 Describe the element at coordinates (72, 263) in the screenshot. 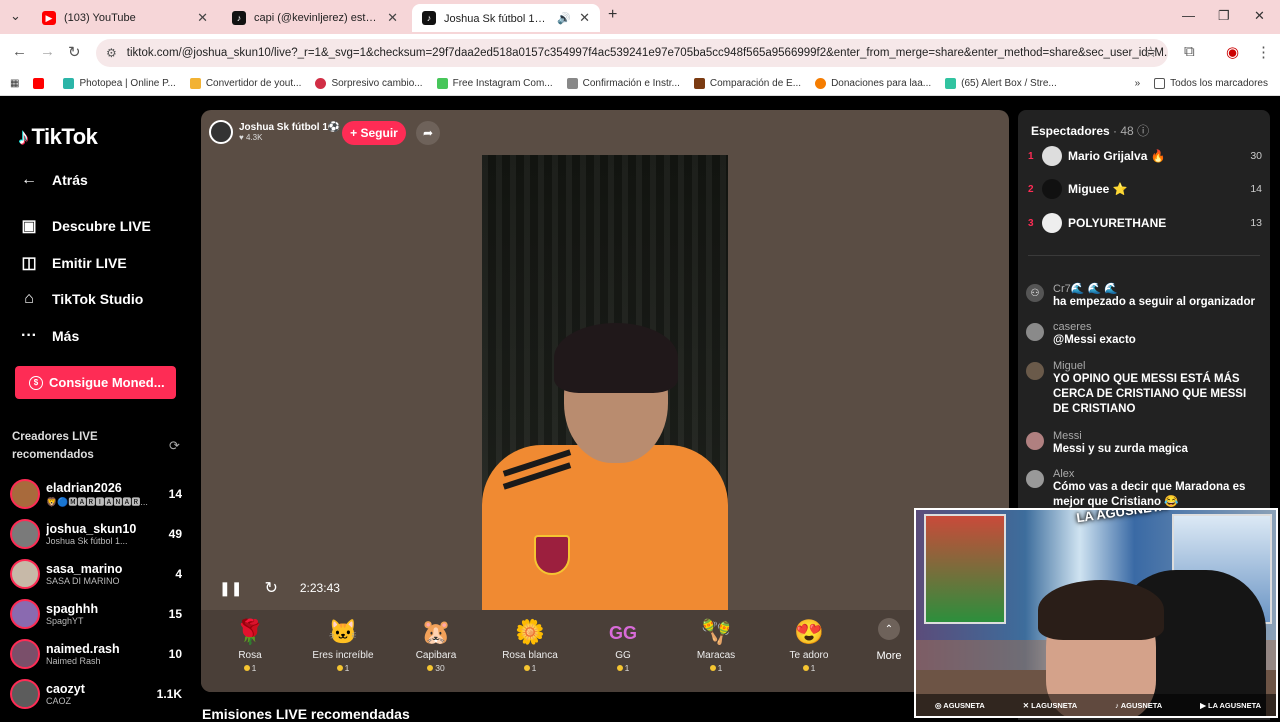

I see `nav-go-live: ◫ Emitir LIVE` at that location.